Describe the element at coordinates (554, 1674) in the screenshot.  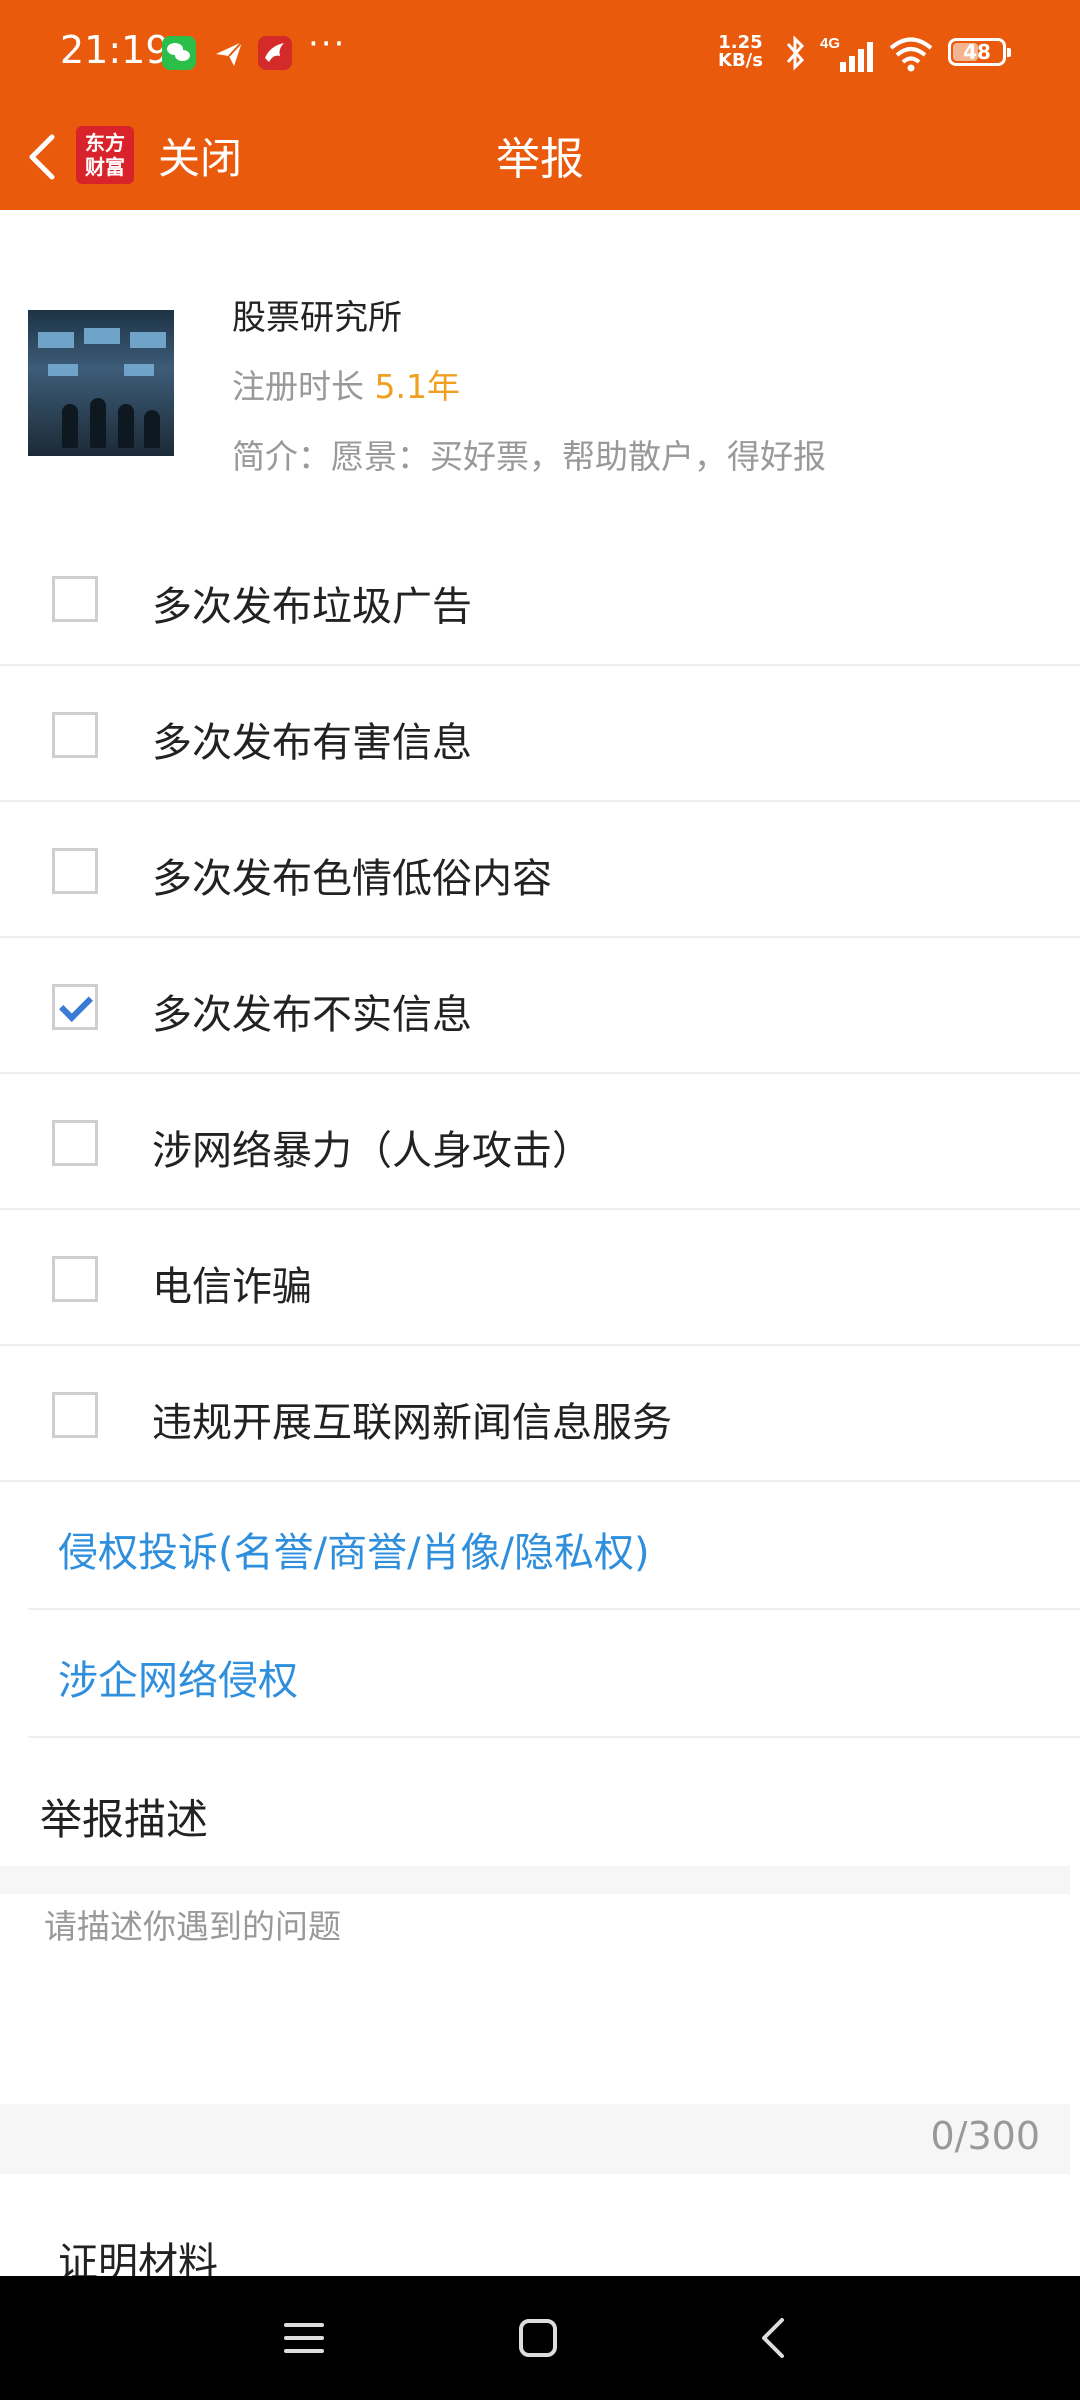
I see `enterprise-infringement-link: 涉企网络侵权` at that location.